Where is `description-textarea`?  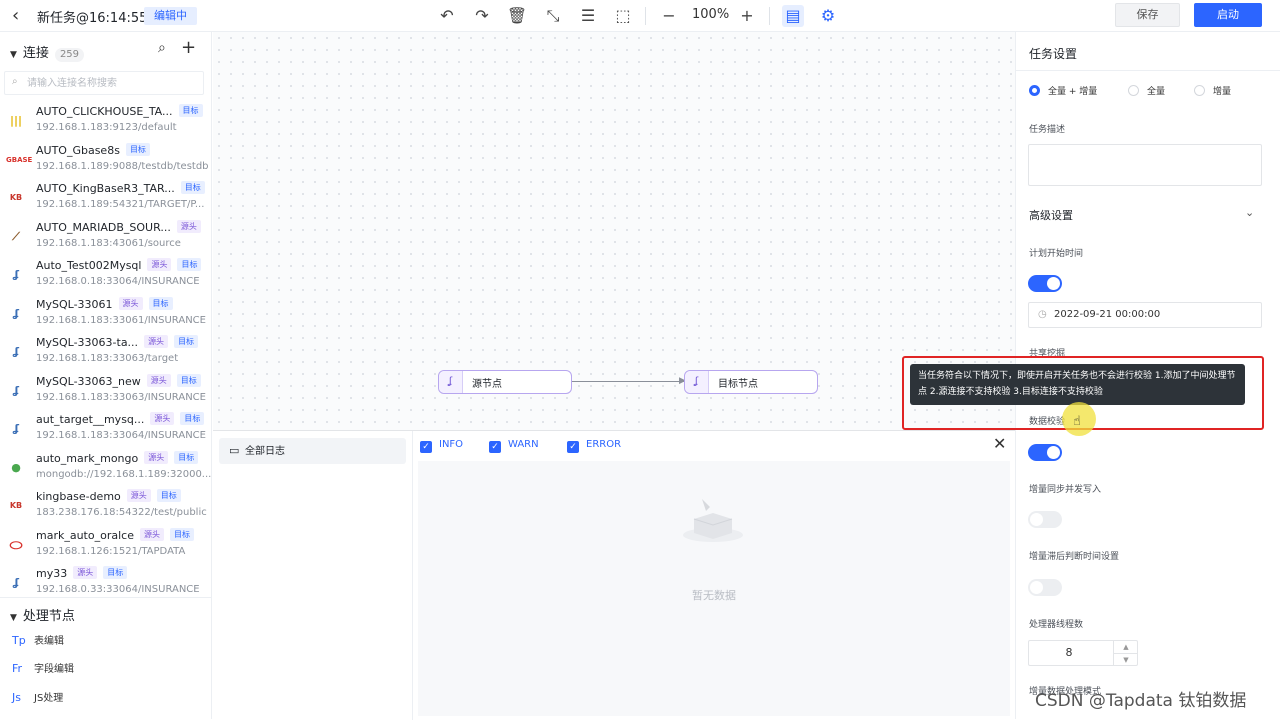 description-textarea is located at coordinates (1145, 165).